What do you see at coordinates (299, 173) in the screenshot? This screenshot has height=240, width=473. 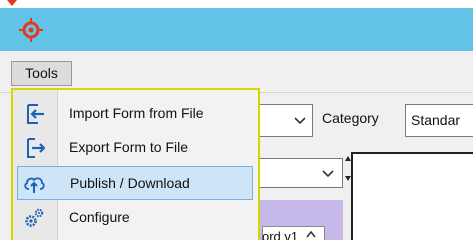 I see `secondary-select` at bounding box center [299, 173].